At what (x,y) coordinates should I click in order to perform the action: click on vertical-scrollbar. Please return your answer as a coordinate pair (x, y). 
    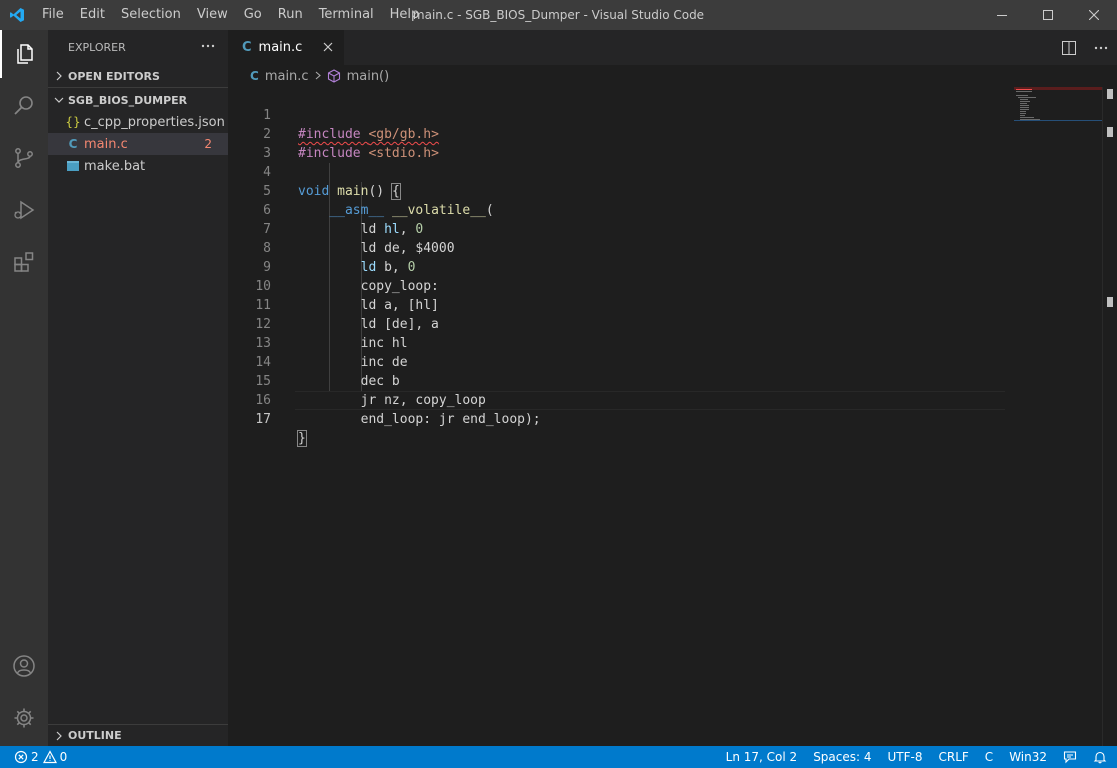
    Looking at the image, I should click on (1109, 416).